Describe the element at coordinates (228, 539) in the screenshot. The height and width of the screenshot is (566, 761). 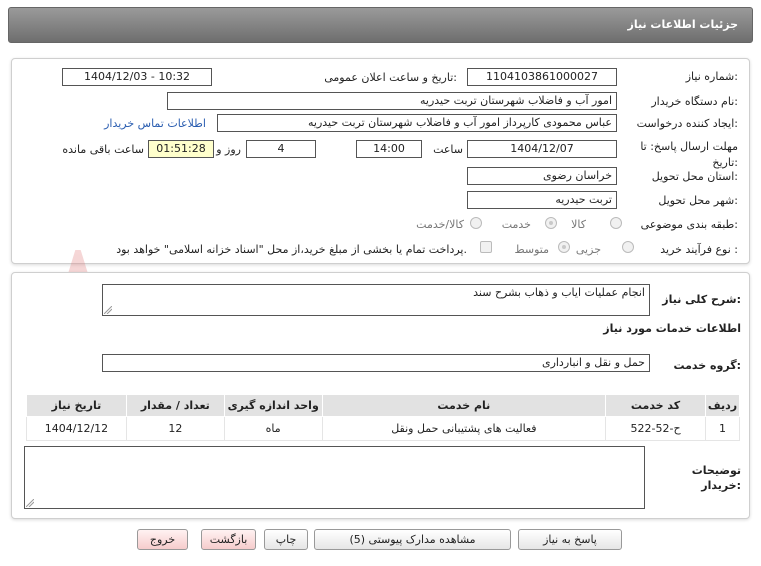
I see `back-button: بازگشت` at that location.